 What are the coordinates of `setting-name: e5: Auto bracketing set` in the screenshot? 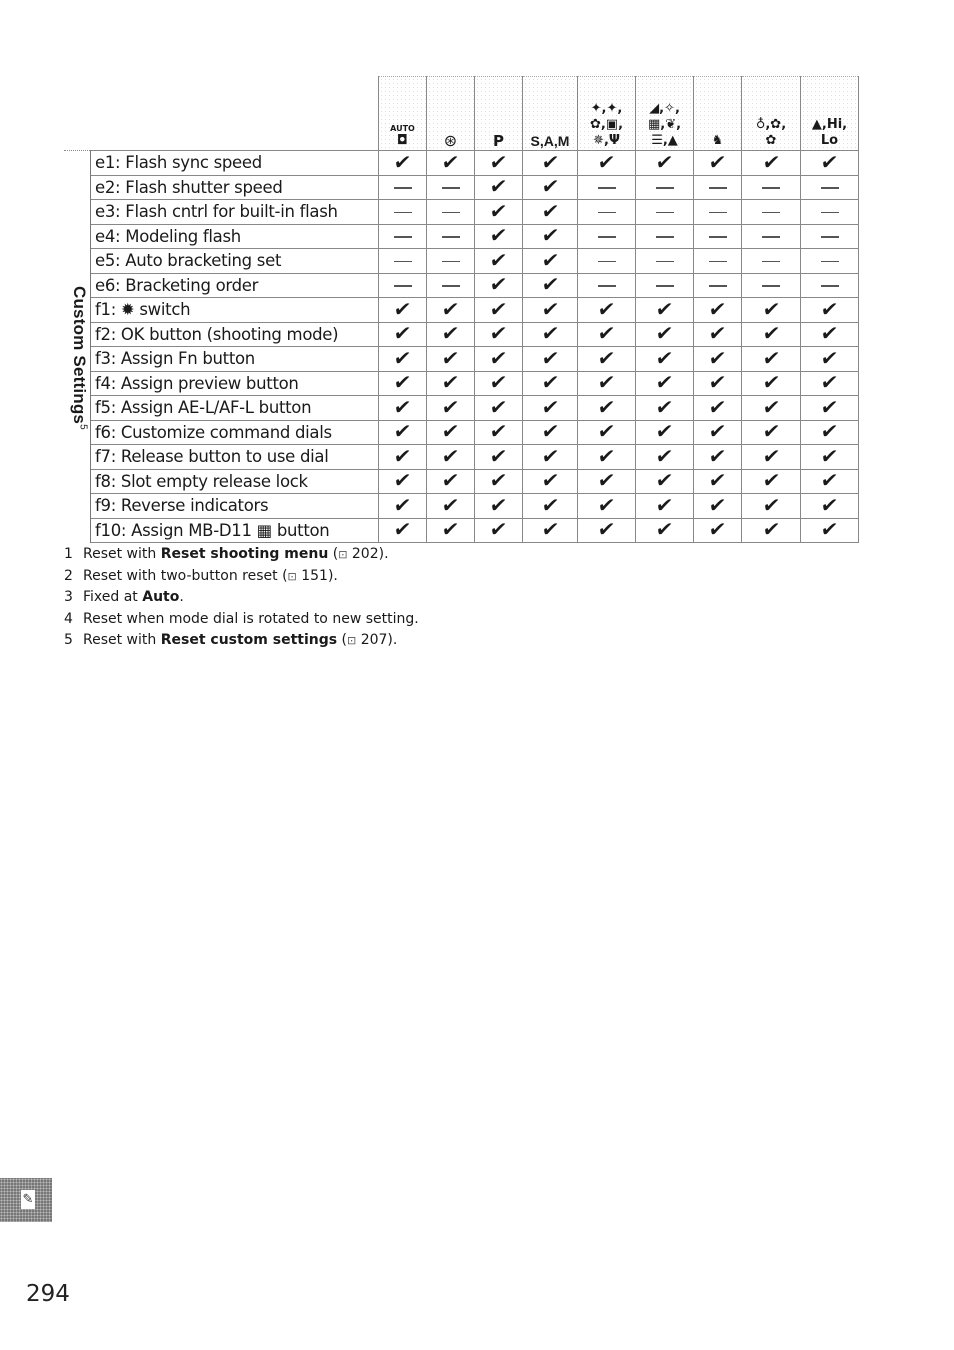 It's located at (234, 261).